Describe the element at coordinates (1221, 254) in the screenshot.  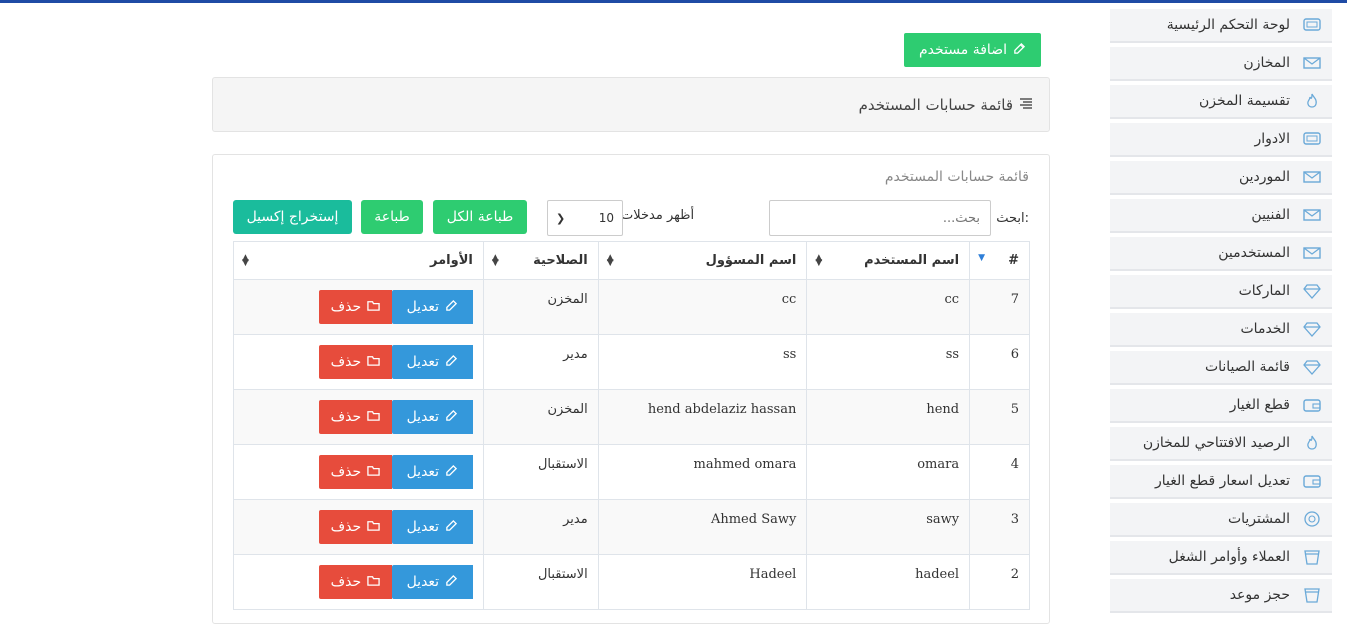
I see `sidebar-item-users: المستخدمين` at that location.